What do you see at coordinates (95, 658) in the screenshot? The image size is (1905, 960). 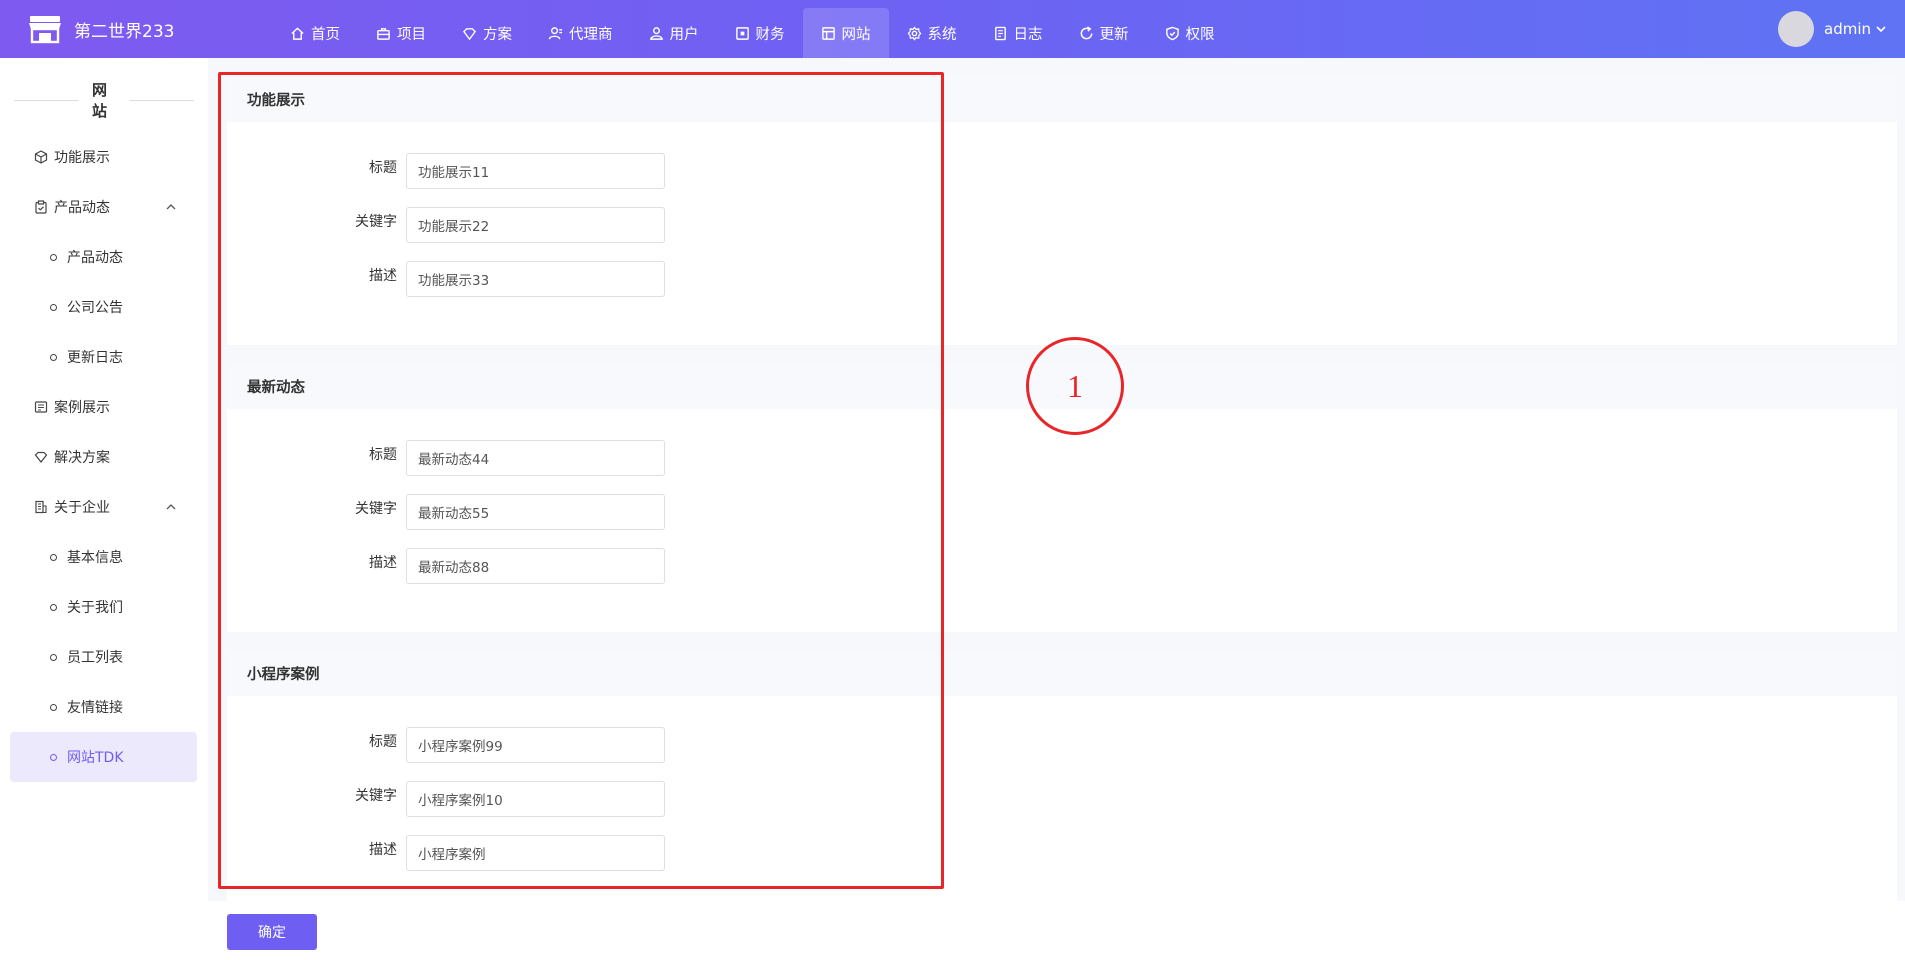 I see `sidebar-item-label: 员工列表` at bounding box center [95, 658].